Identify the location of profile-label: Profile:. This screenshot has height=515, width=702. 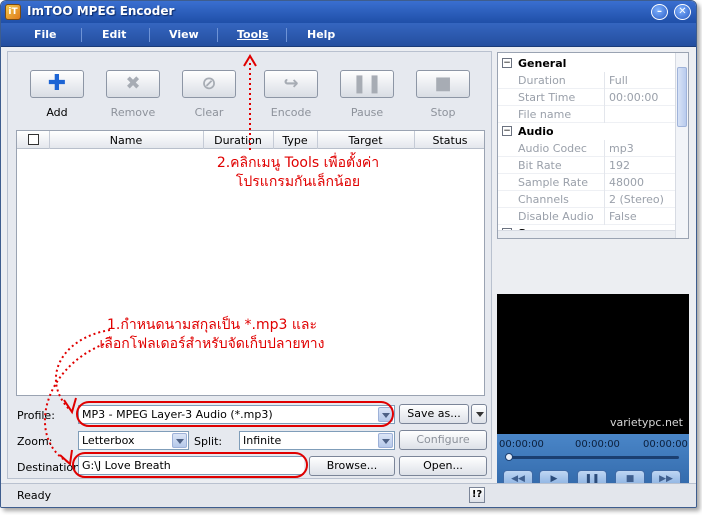
(36, 415).